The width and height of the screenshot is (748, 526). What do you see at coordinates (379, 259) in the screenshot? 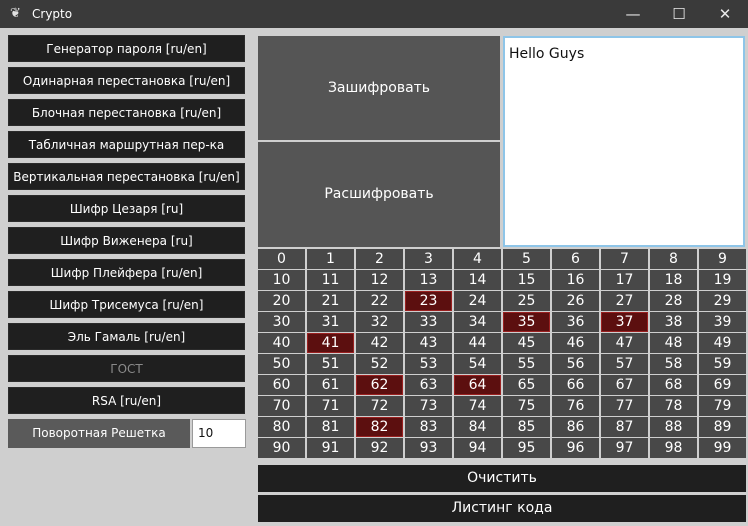
I see `grid-cell: 2` at bounding box center [379, 259].